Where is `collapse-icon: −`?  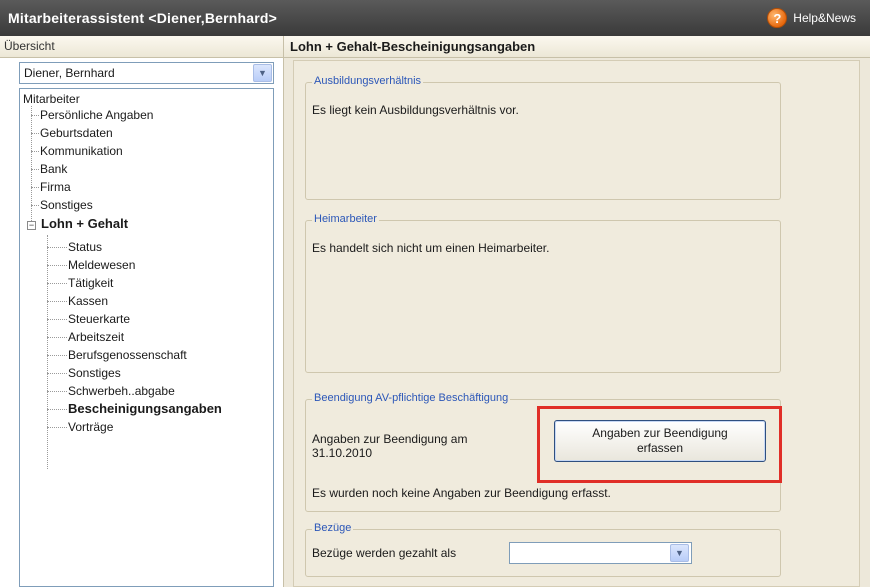
collapse-icon: − is located at coordinates (31, 225).